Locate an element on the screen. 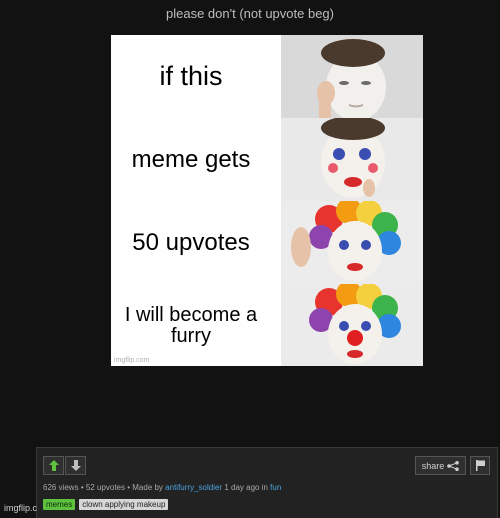 This screenshot has width=500, height=518. clown-face-wig-icon is located at coordinates (352, 242).